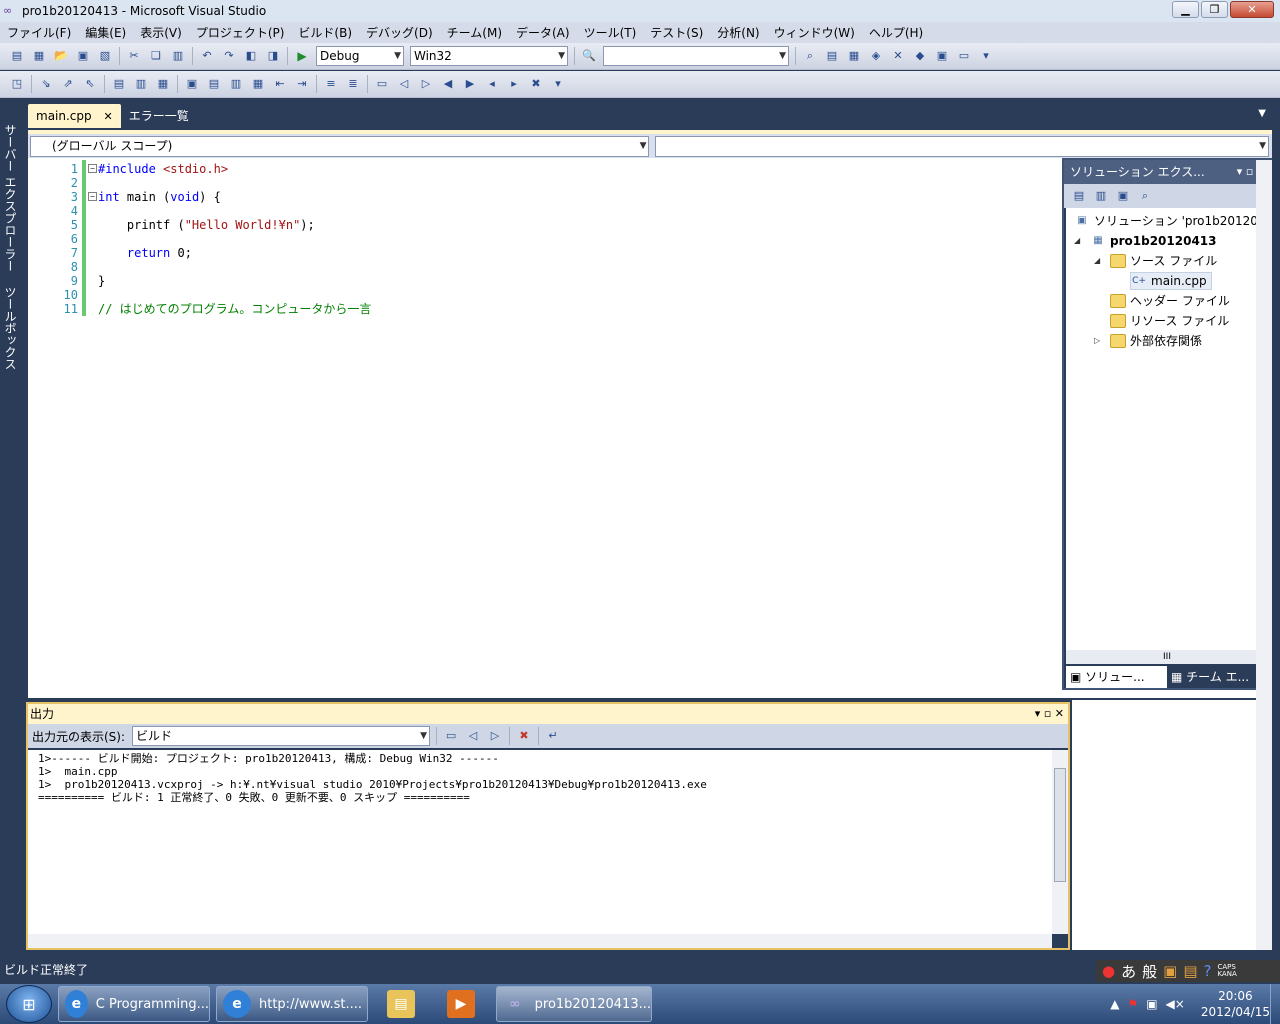  Describe the element at coordinates (738, 32) in the screenshot. I see `menu-analyze: 分析(N)` at that location.